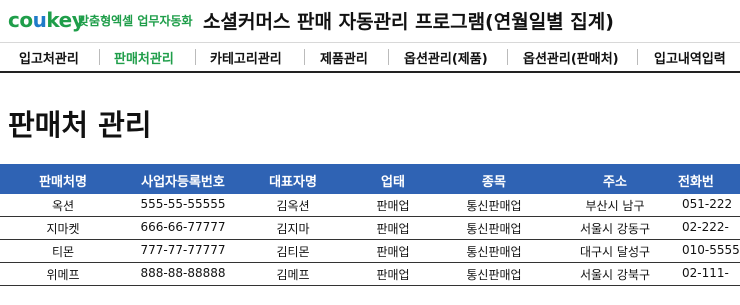 The image size is (740, 305). Describe the element at coordinates (494, 182) in the screenshot. I see `col-business-item: 종목` at that location.